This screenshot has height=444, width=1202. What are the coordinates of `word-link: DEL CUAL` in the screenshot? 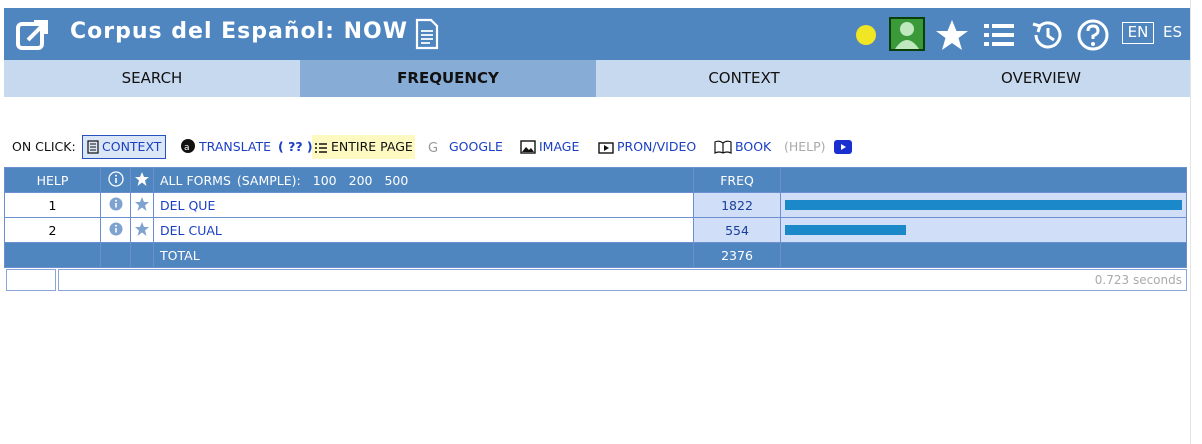 It's located at (191, 230).